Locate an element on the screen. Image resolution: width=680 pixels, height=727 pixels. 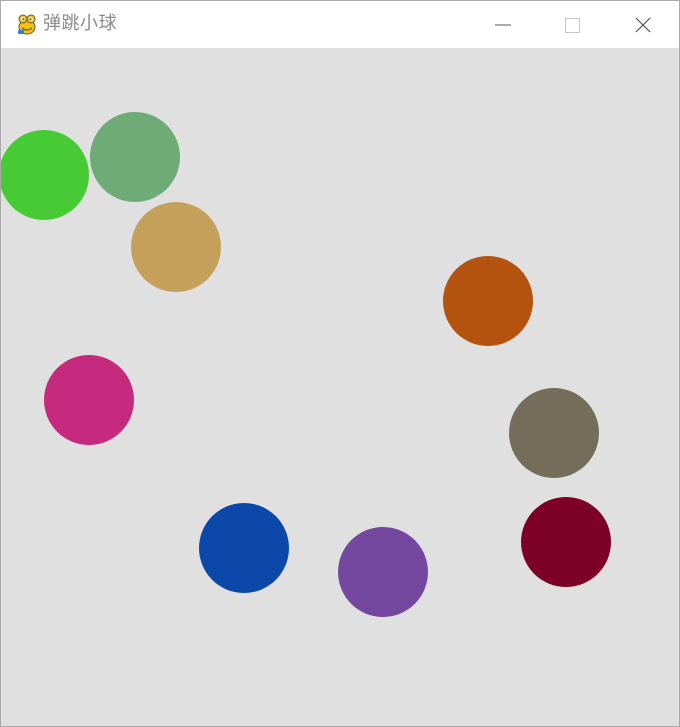
title-bar: 弹跳小球 is located at coordinates (340, 24).